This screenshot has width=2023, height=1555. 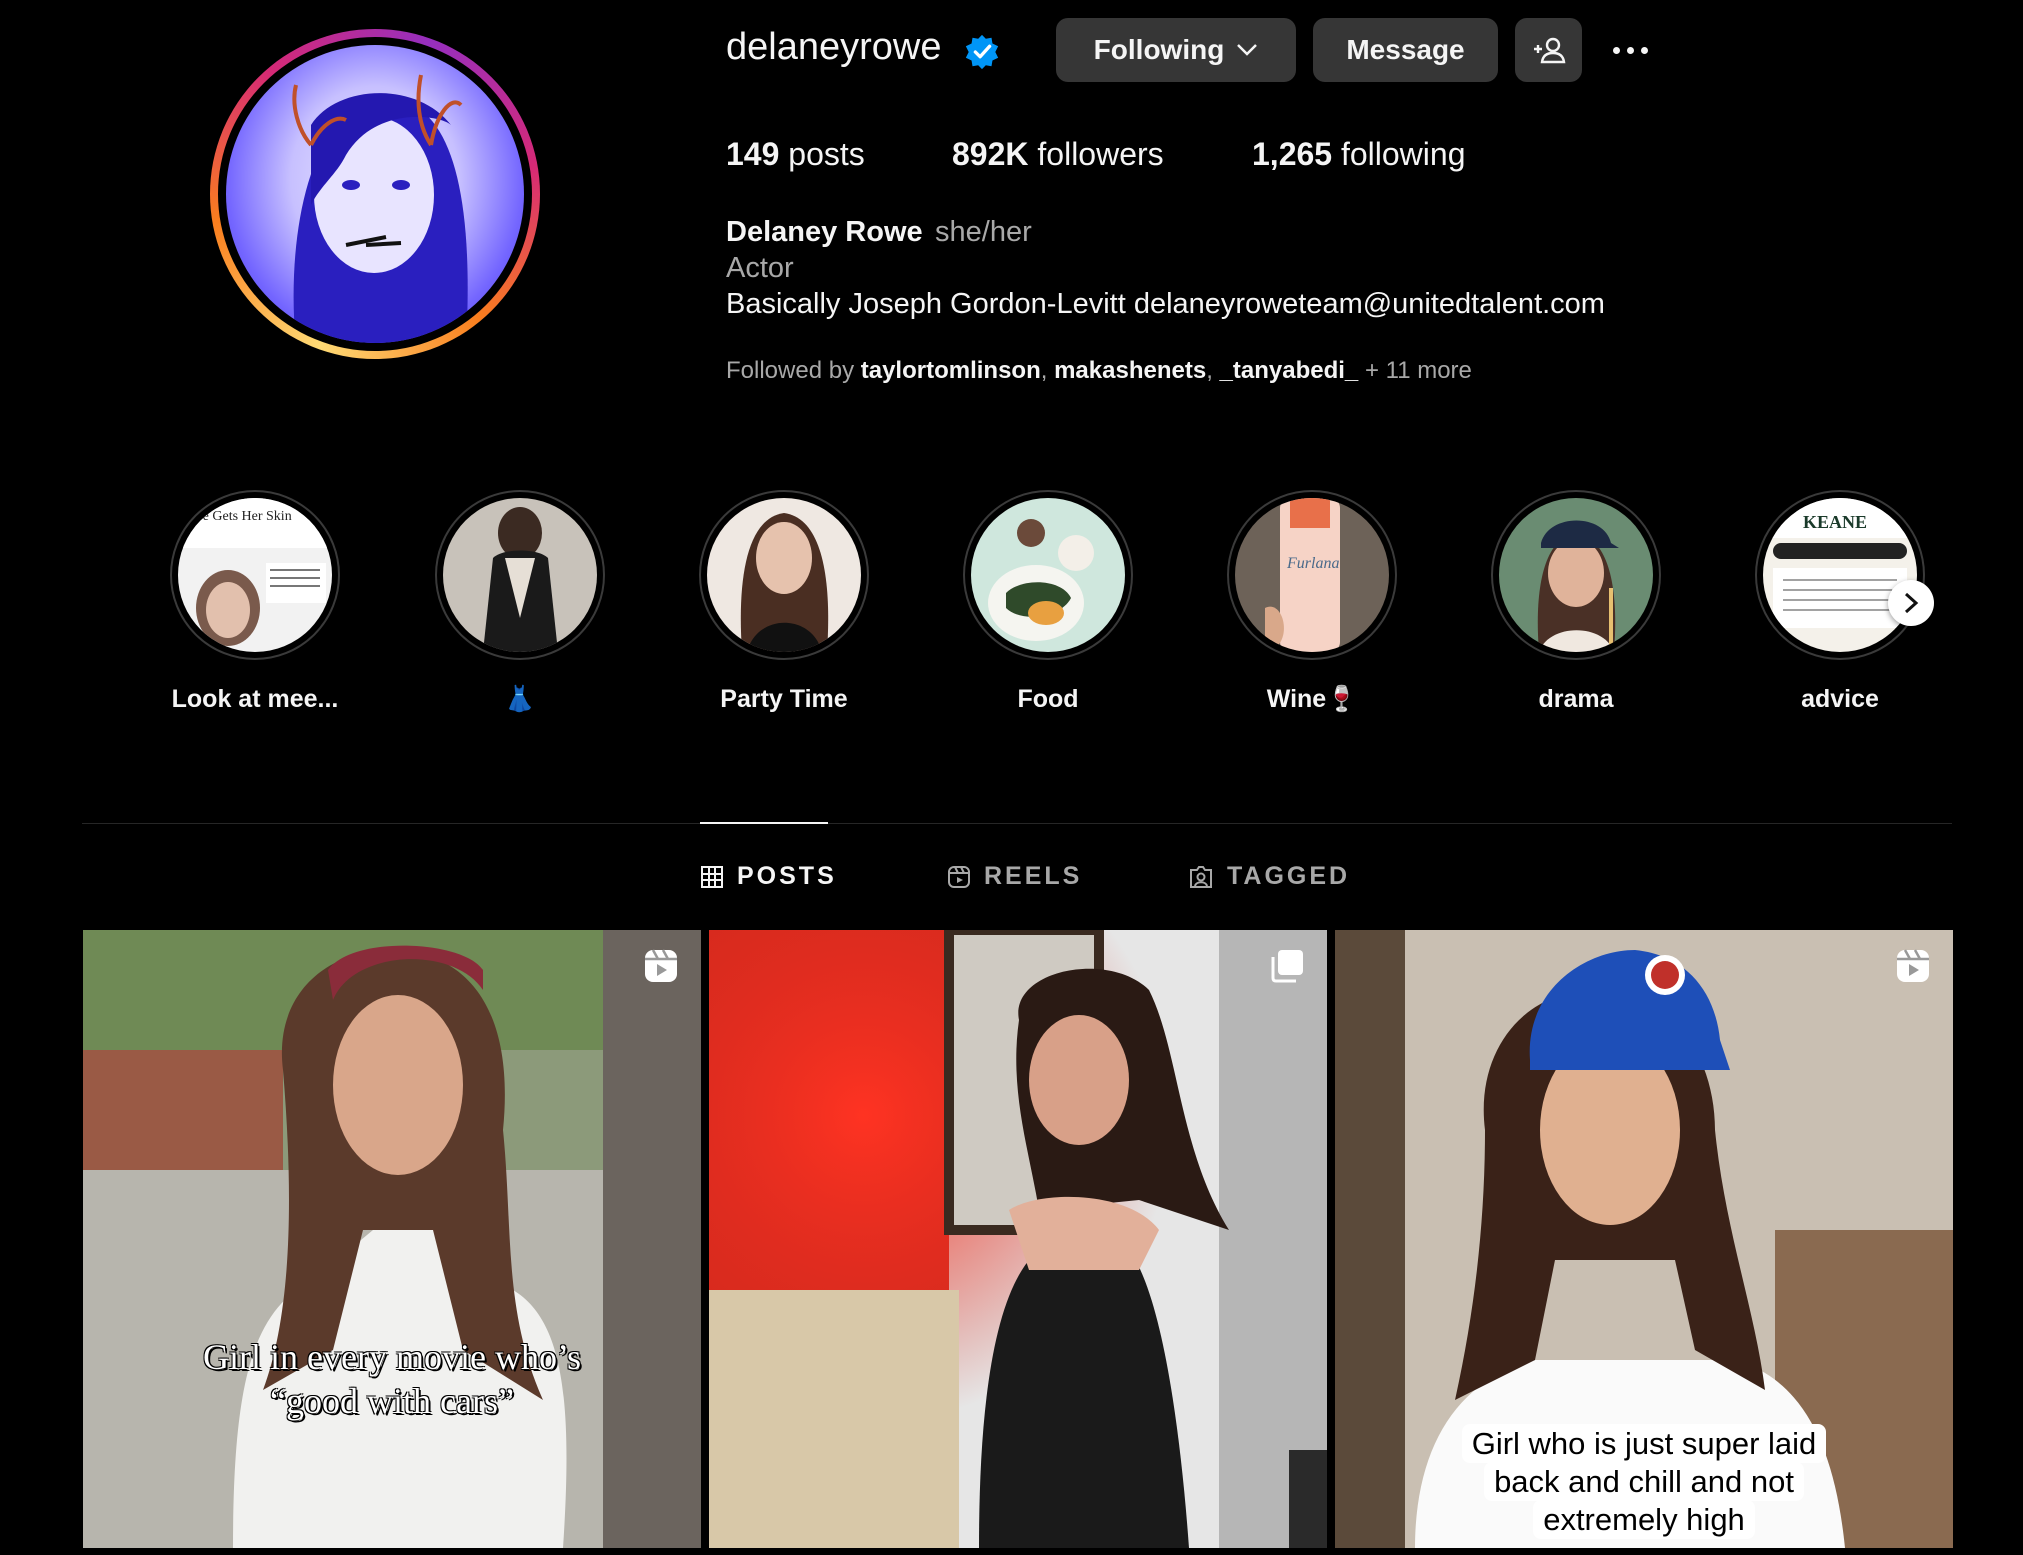 What do you see at coordinates (1576, 699) in the screenshot?
I see `highlight-label: drama` at bounding box center [1576, 699].